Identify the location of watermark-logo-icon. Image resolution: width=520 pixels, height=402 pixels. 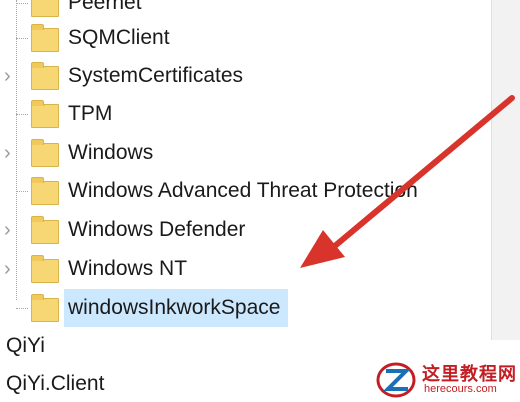
(396, 380).